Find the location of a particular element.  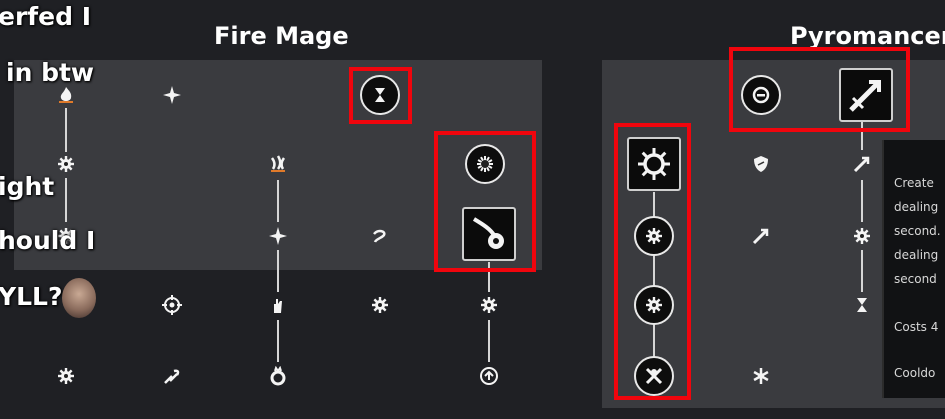

shield-icon is located at coordinates (761, 164).